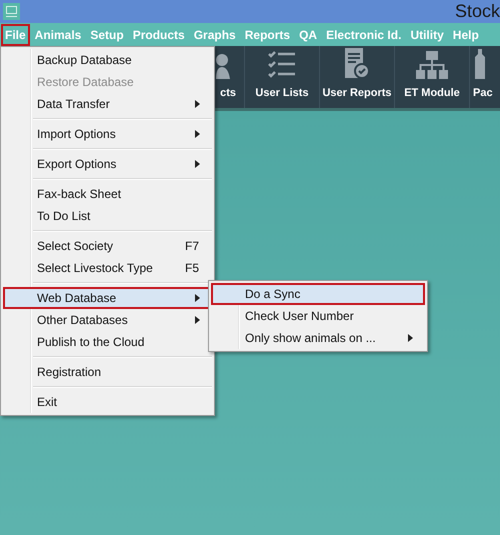  I want to click on shortcut-label: F7, so click(192, 246).